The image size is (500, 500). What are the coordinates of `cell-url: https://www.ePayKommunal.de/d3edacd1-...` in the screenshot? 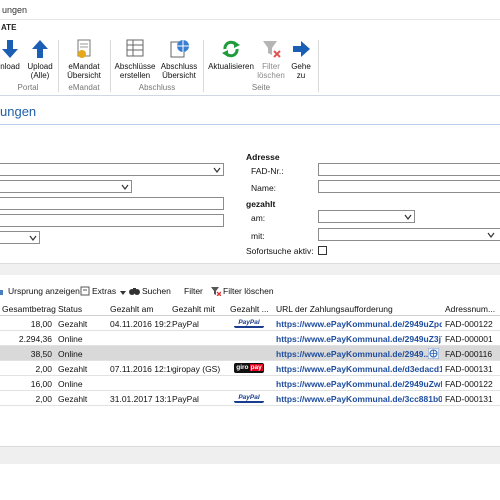 It's located at (359, 369).